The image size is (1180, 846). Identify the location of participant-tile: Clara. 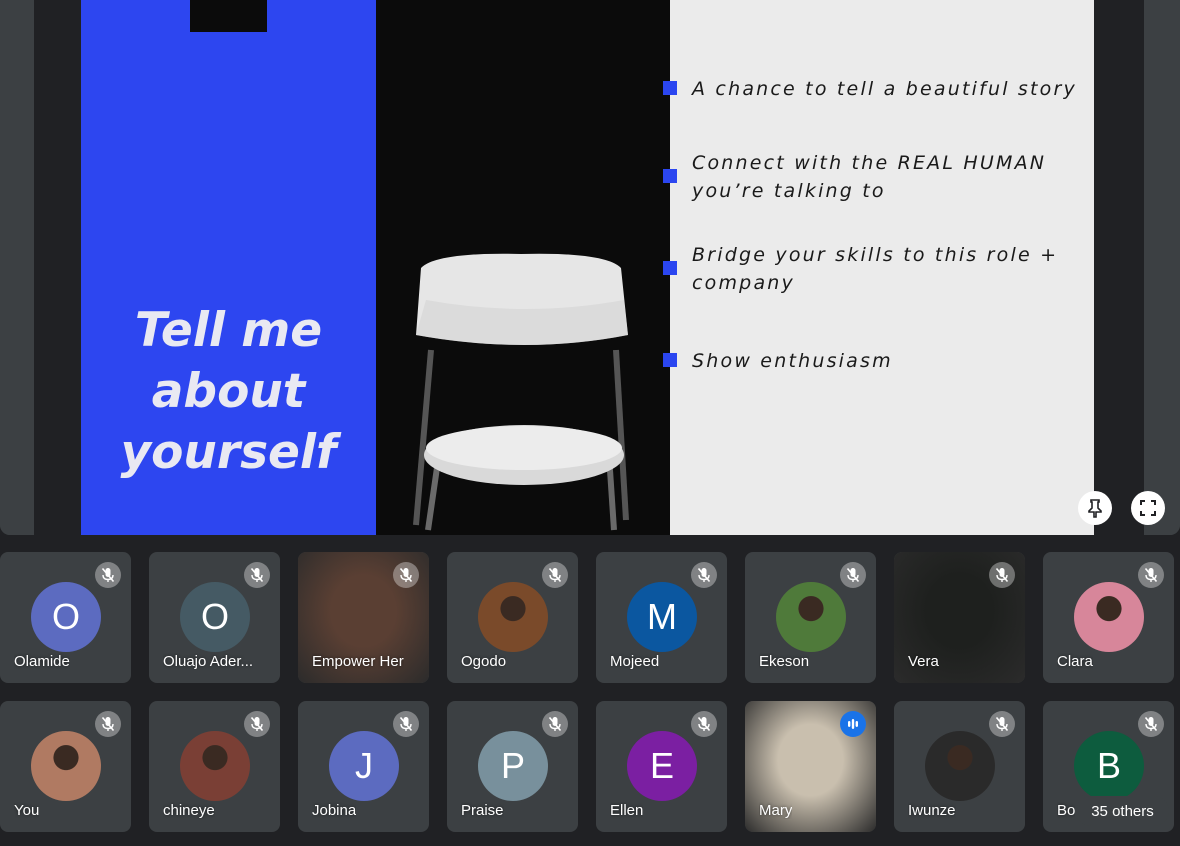
(1108, 617).